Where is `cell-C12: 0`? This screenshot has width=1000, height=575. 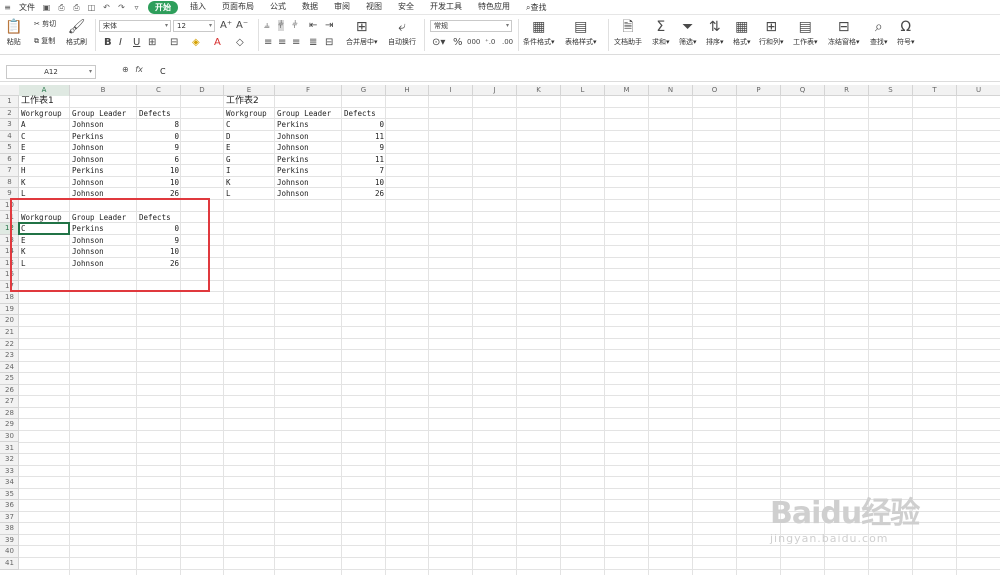 cell-C12: 0 is located at coordinates (159, 229).